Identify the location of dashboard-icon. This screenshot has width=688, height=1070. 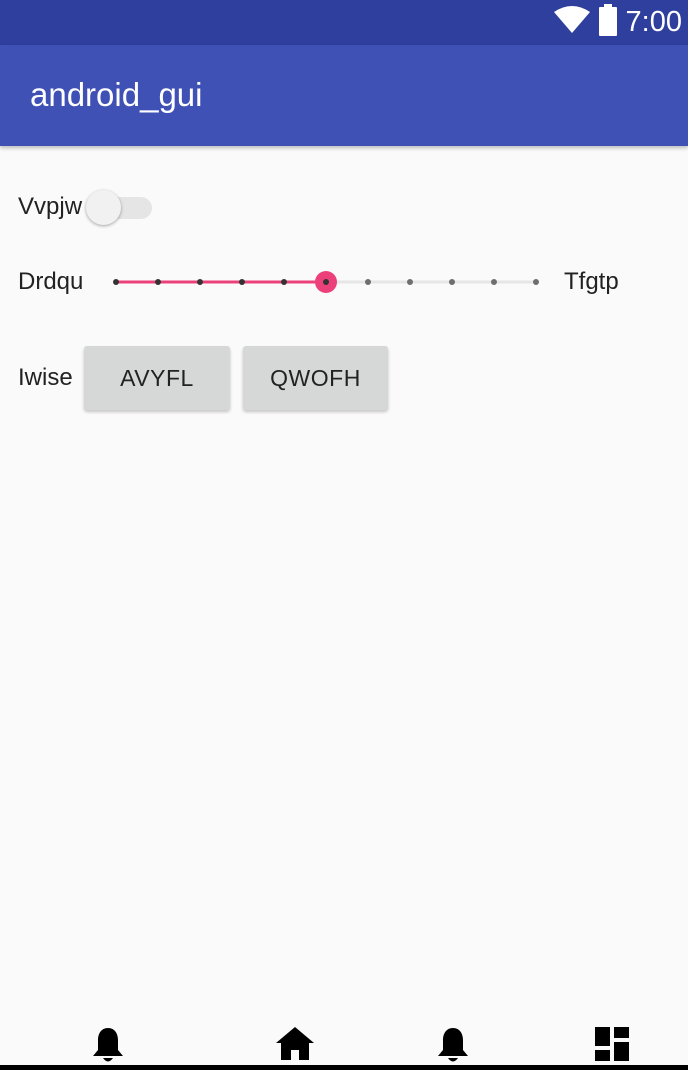
(612, 1047).